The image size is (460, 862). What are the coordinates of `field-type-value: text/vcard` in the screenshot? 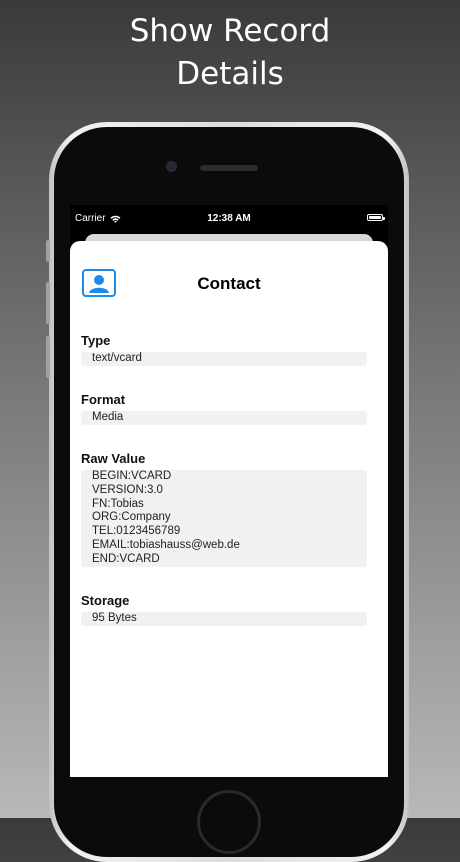 It's located at (224, 359).